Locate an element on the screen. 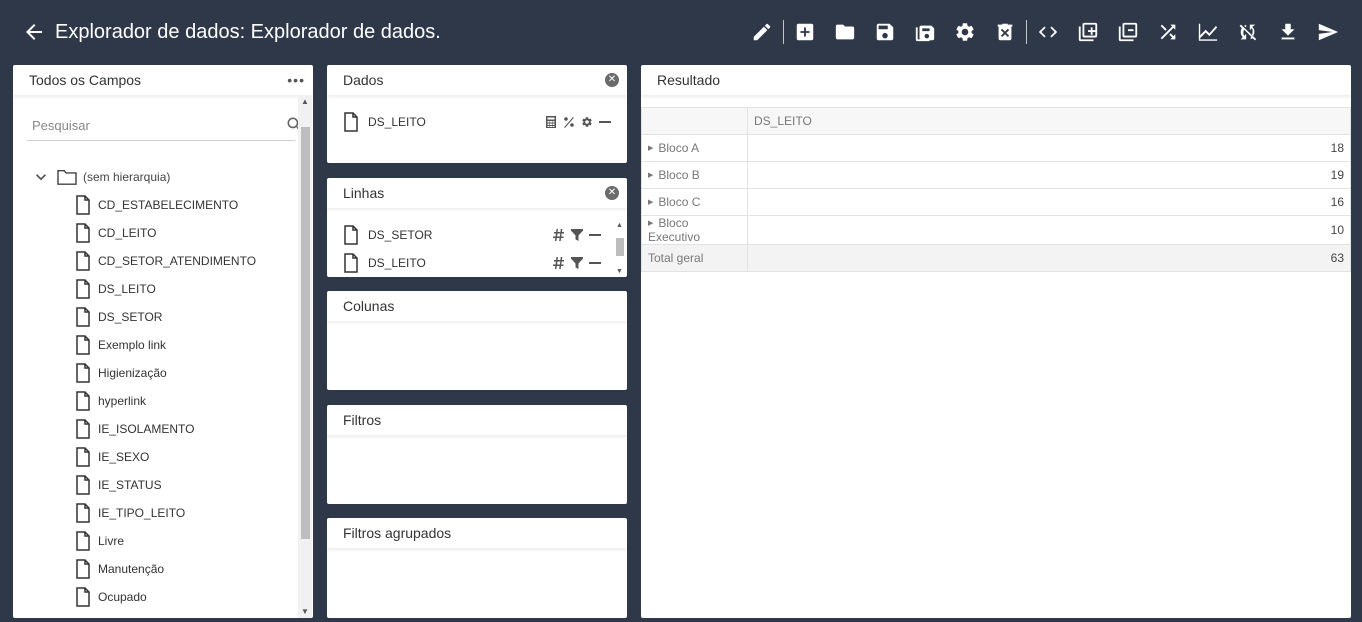  field-list-item: hyperlink is located at coordinates (110, 401).